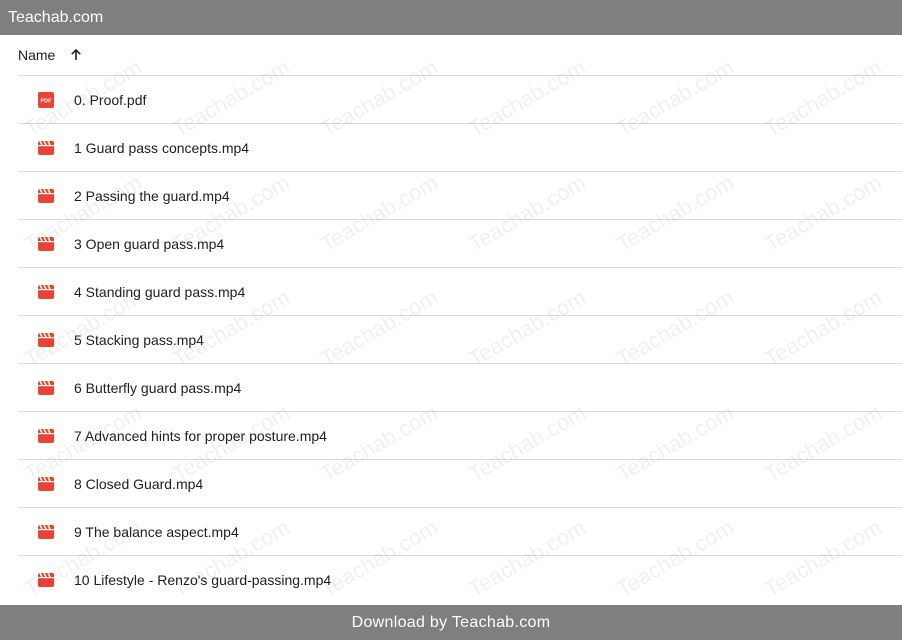 This screenshot has width=902, height=640. I want to click on file-row: 10 Lifestyle - Renzo's guard-passing.mp4, so click(460, 580).